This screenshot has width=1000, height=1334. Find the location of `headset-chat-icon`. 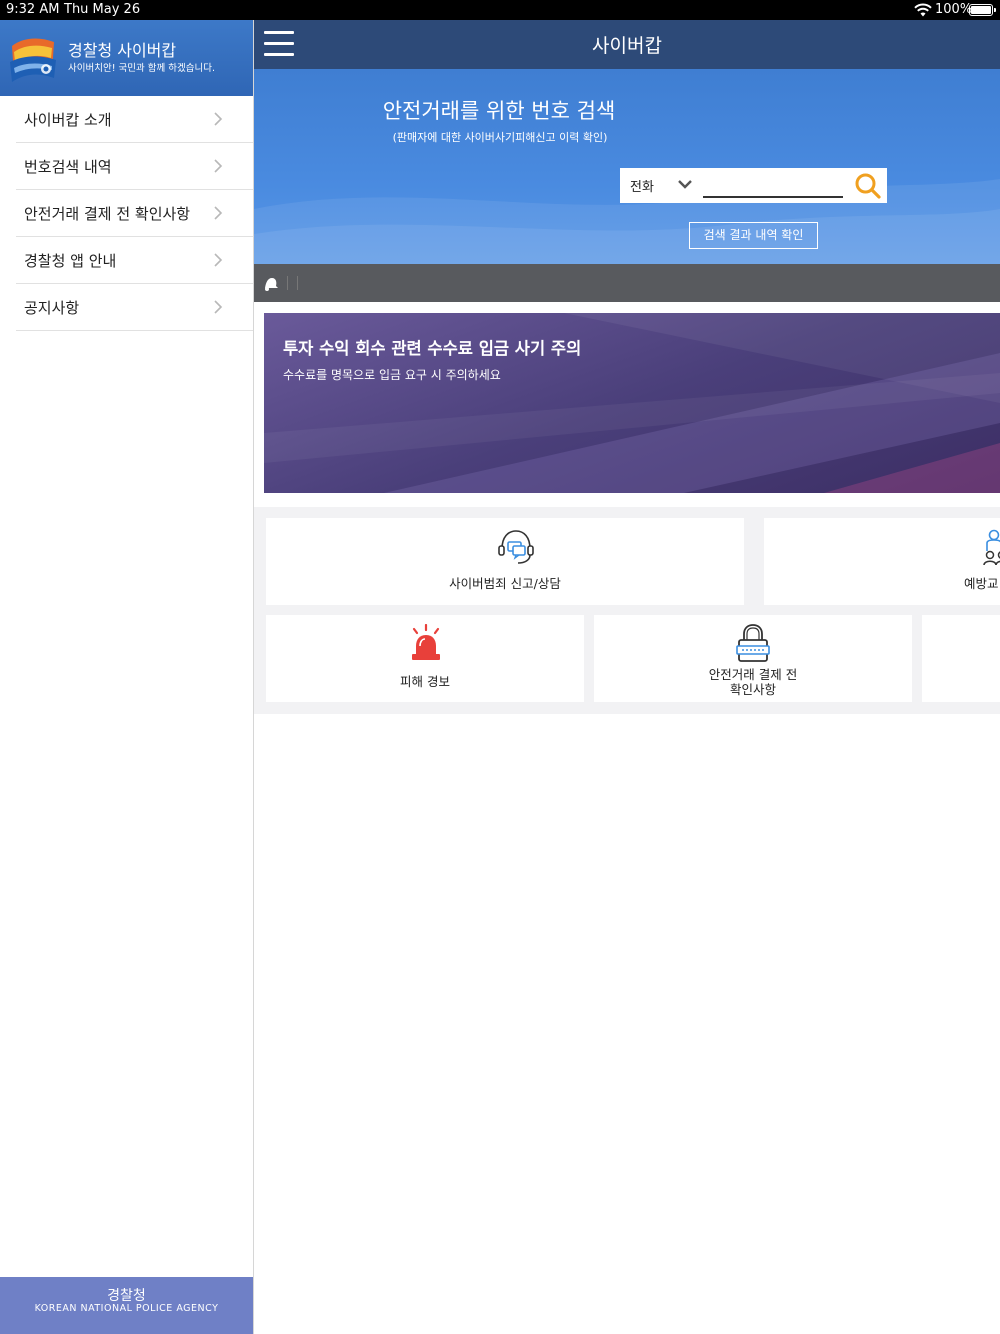

headset-chat-icon is located at coordinates (516, 547).